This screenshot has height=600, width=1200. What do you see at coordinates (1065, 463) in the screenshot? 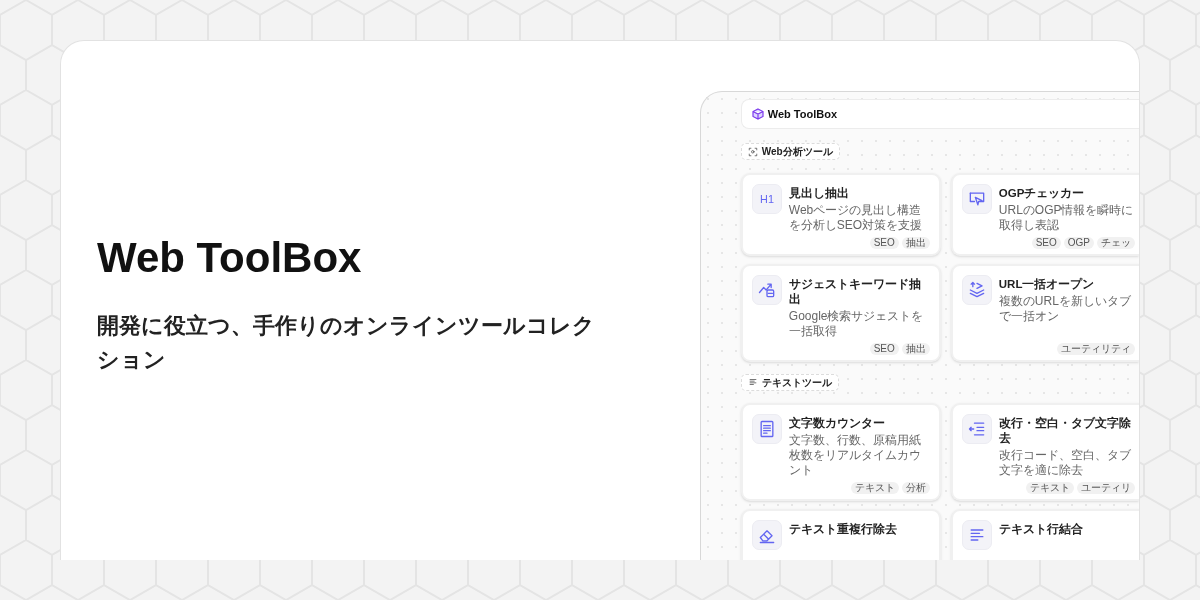
I see `tool-description: 改行コード、空白、タブ文字を適に除去` at bounding box center [1065, 463].